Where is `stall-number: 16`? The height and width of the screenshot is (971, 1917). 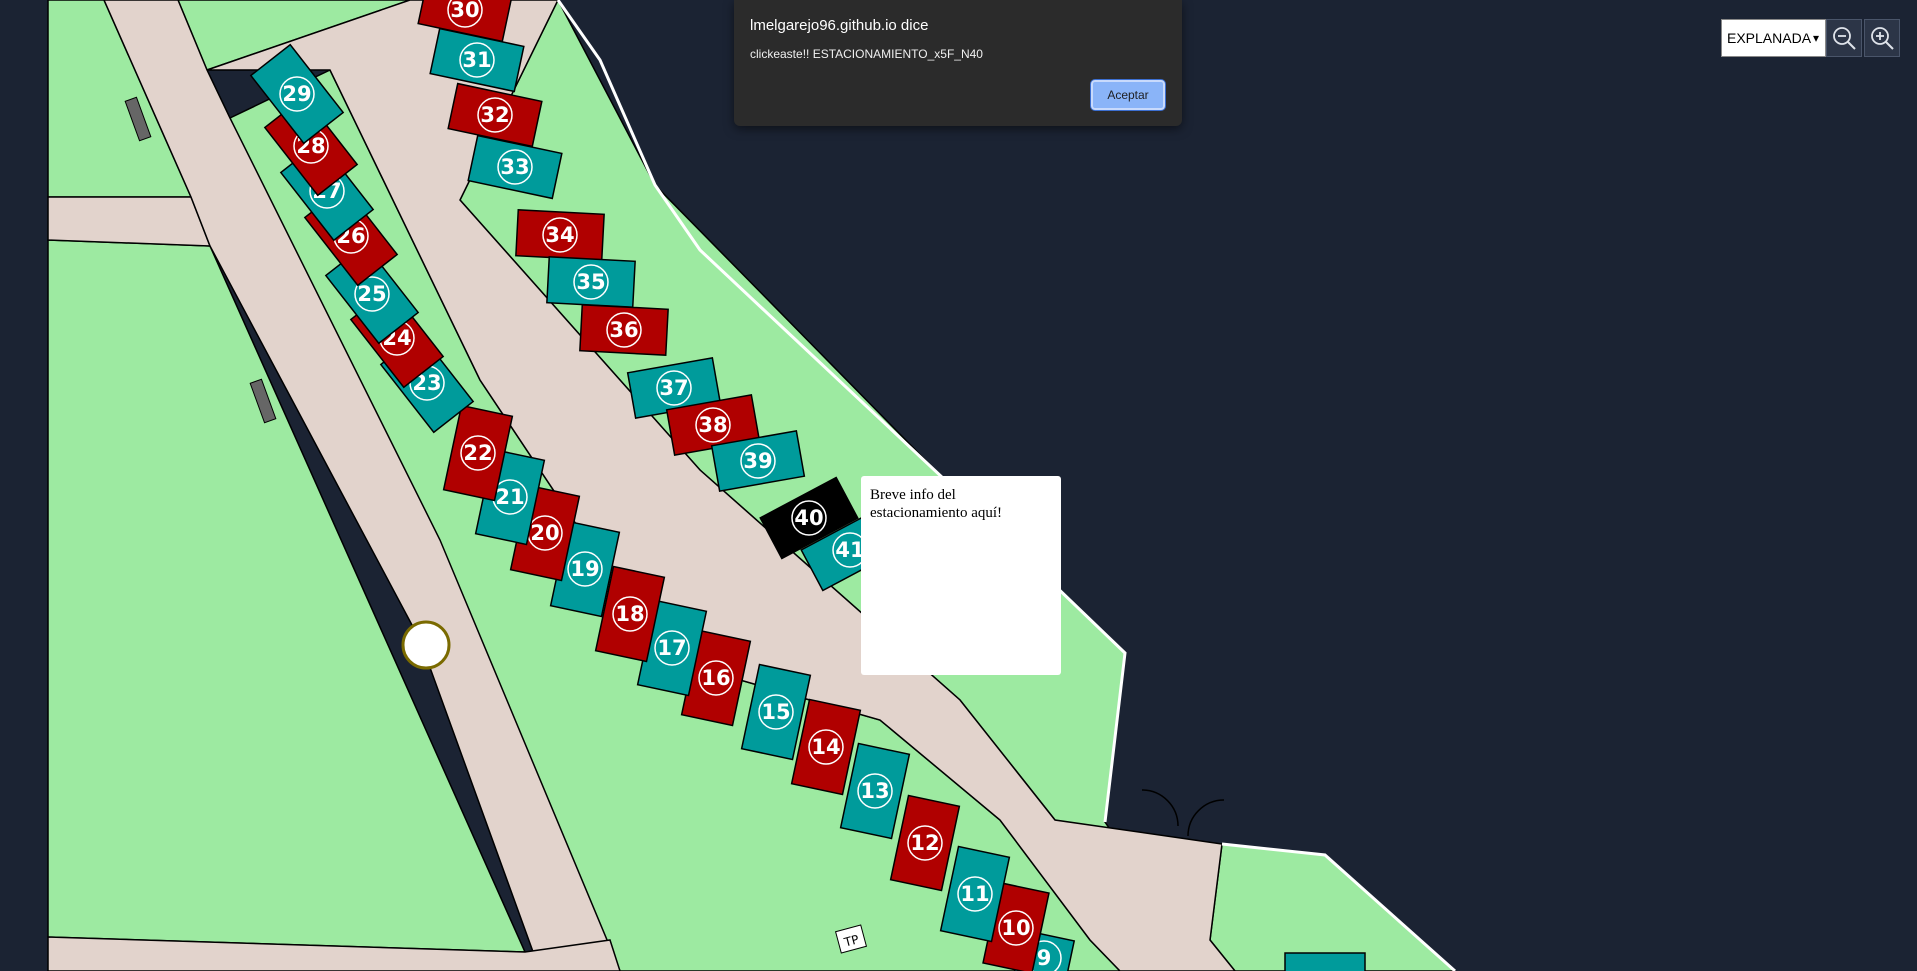 stall-number: 16 is located at coordinates (715, 678).